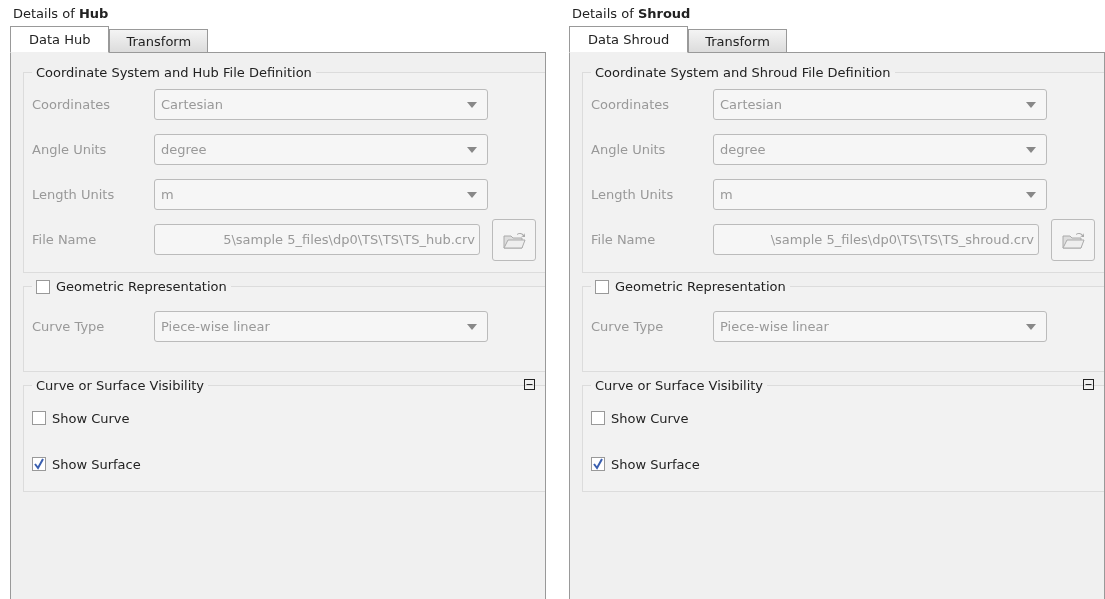 This screenshot has height=599, width=1105. What do you see at coordinates (61, 14) in the screenshot?
I see `panel-title: Details of Hub` at bounding box center [61, 14].